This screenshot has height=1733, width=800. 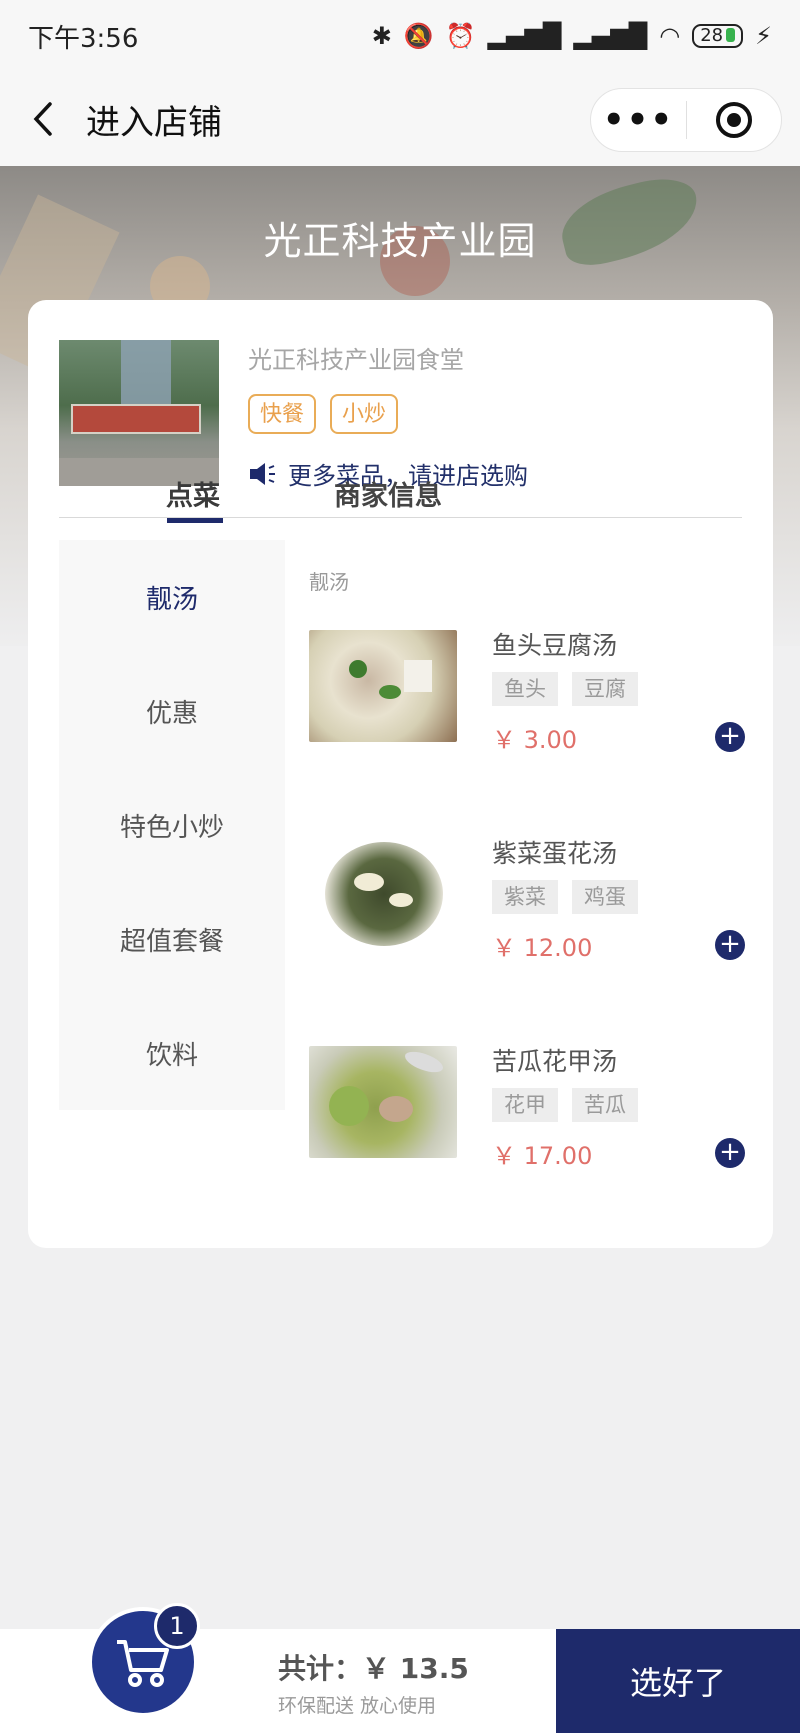 I want to click on hero-title: 光正科技产业园, so click(x=400, y=241).